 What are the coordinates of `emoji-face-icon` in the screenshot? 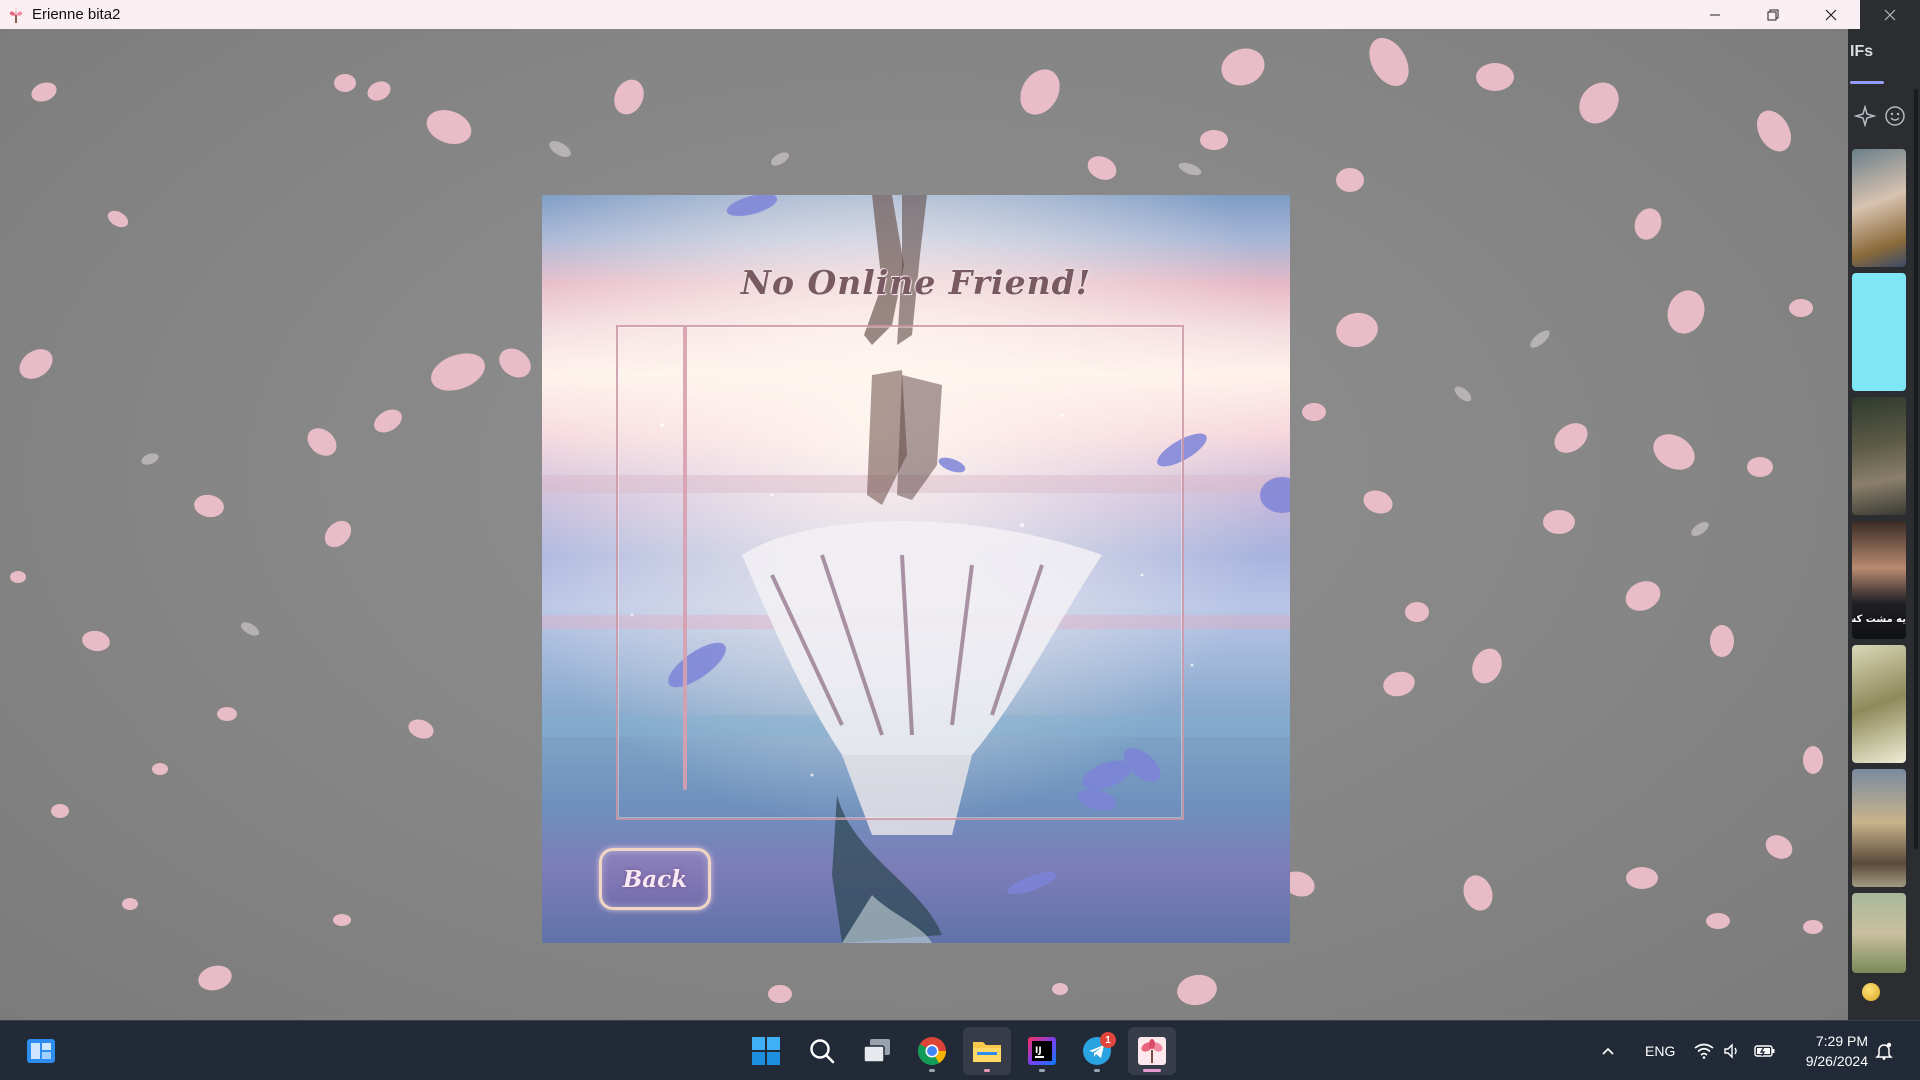 It's located at (1871, 992).